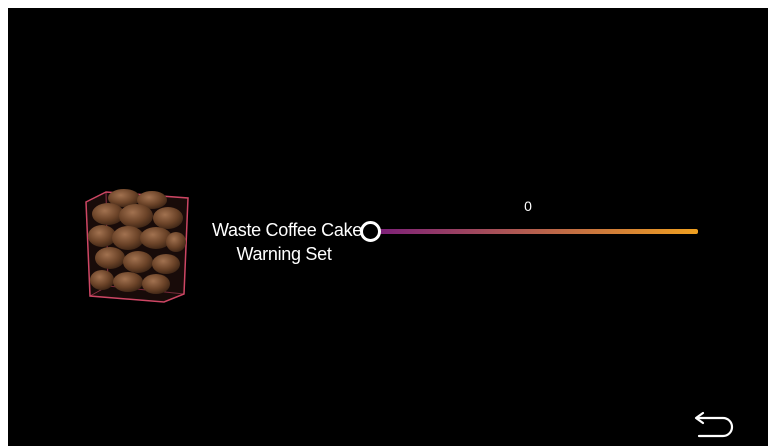 The width and height of the screenshot is (774, 446). What do you see at coordinates (137, 246) in the screenshot?
I see `coffee-grounds-bin-image` at bounding box center [137, 246].